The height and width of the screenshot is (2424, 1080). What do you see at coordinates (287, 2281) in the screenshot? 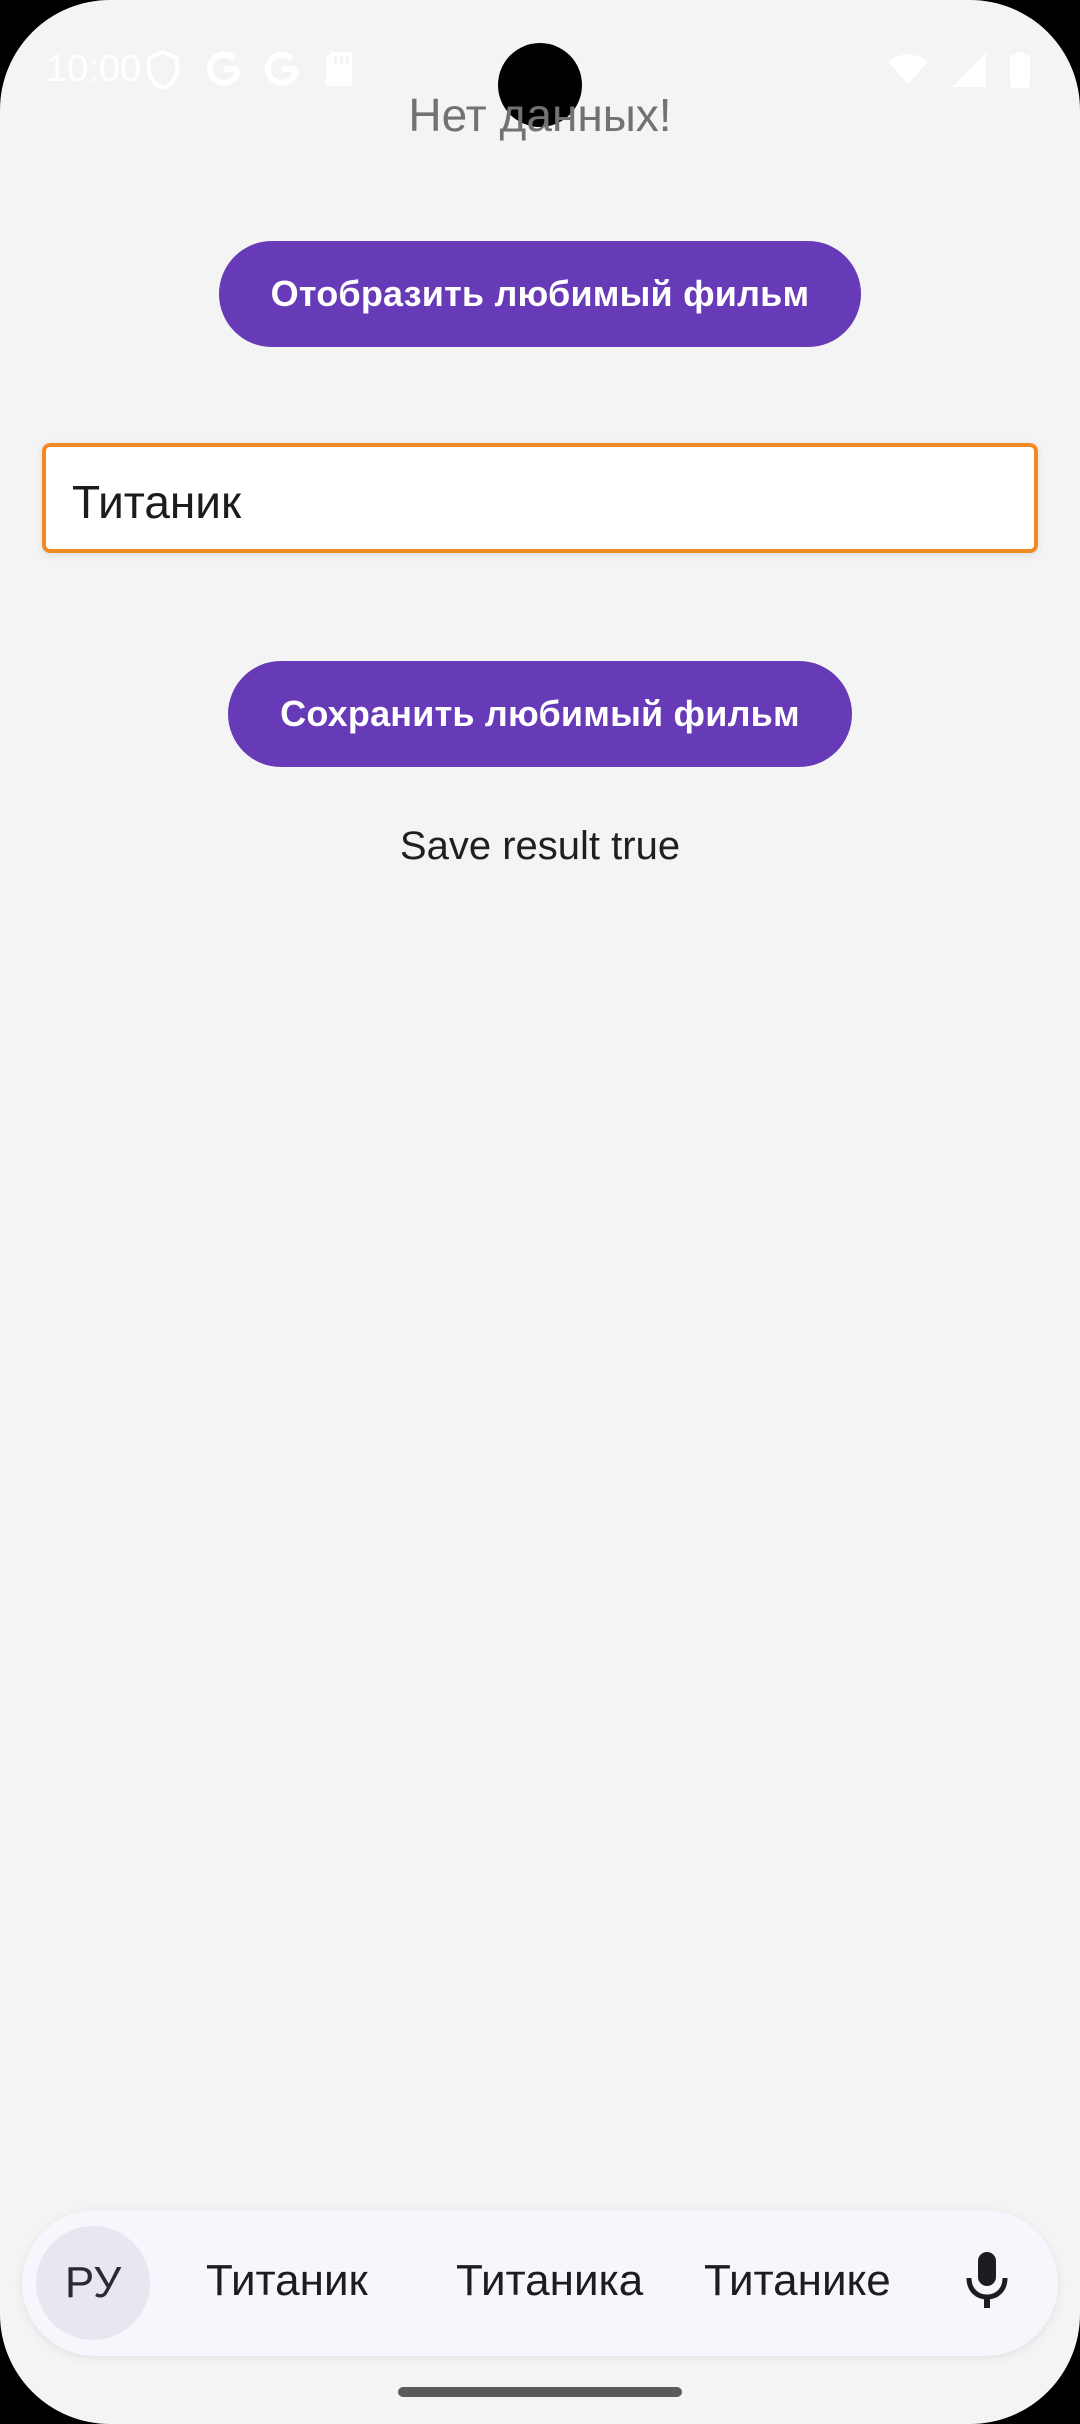
I see `suggestion-1: Титаник` at bounding box center [287, 2281].